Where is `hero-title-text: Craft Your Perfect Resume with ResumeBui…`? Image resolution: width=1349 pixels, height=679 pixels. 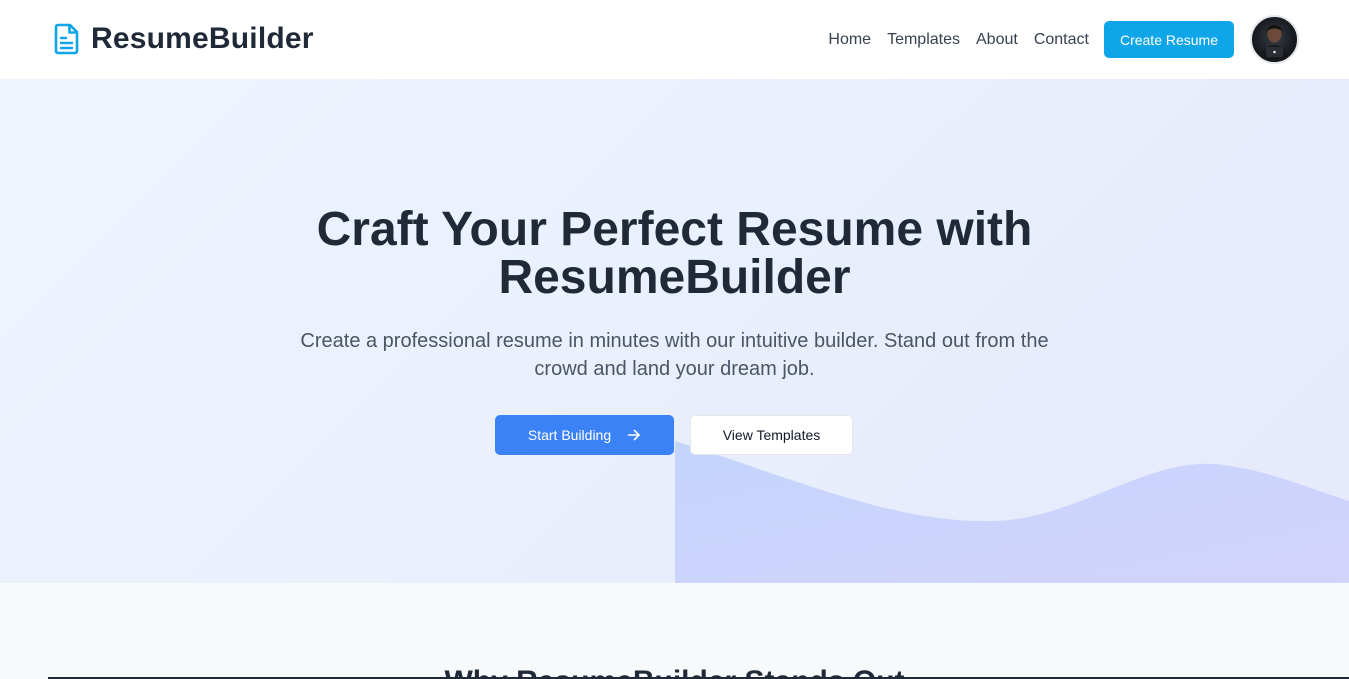 hero-title-text: Craft Your Perfect Resume with ResumeBui… is located at coordinates (674, 253).